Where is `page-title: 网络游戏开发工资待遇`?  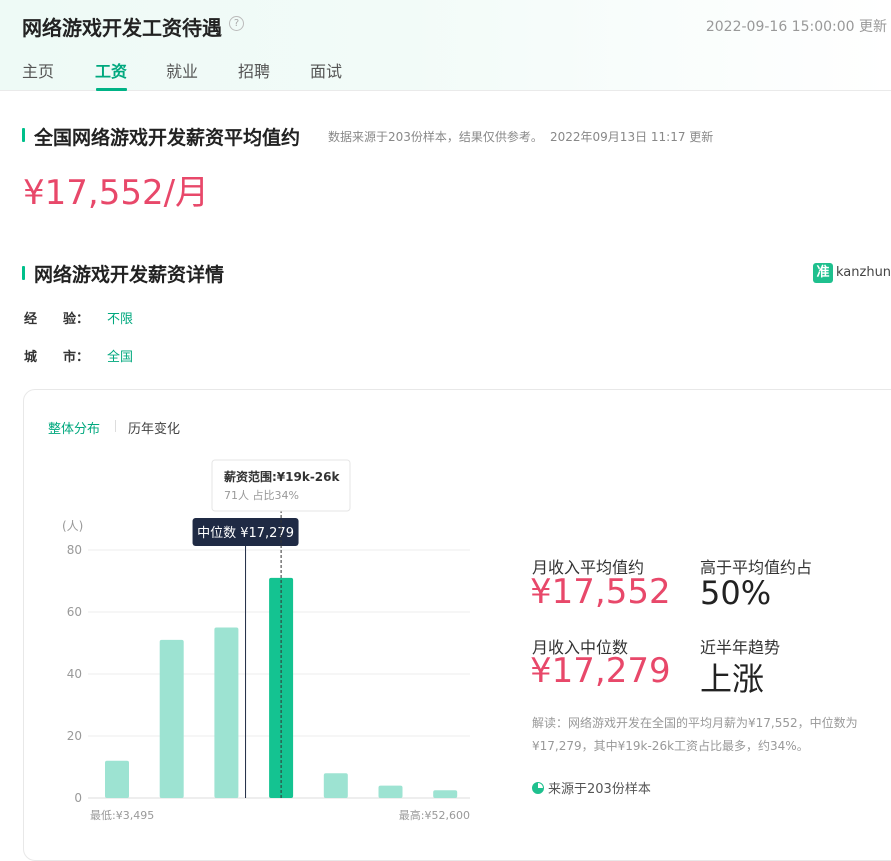
page-title: 网络游戏开发工资待遇 is located at coordinates (122, 28).